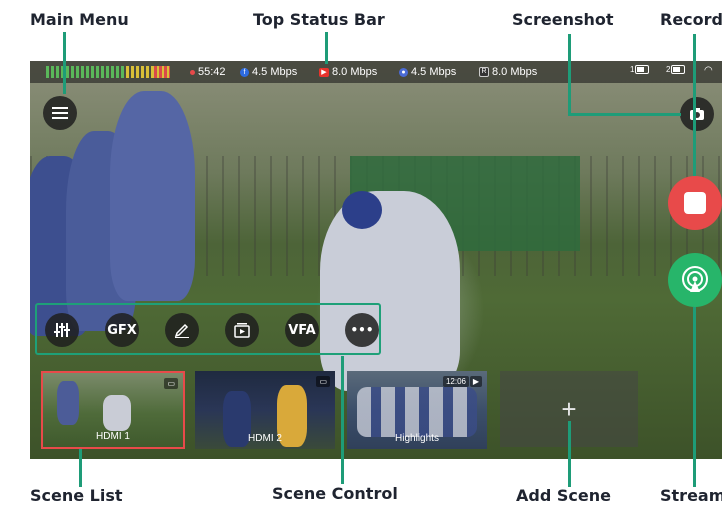 This screenshot has height=508, width=722. Describe the element at coordinates (335, 493) in the screenshot. I see `callout-scene-control: Scene Control` at that location.